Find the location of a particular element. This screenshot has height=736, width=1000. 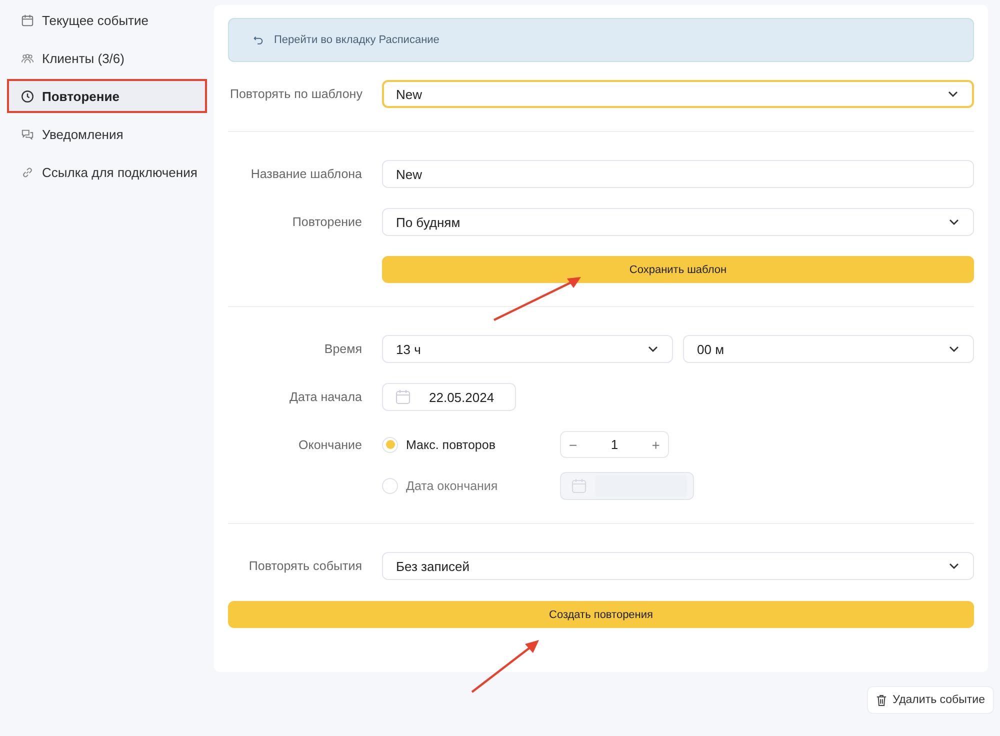

schedule-tab-link: Перейти во вкладку Расписание is located at coordinates (357, 40).